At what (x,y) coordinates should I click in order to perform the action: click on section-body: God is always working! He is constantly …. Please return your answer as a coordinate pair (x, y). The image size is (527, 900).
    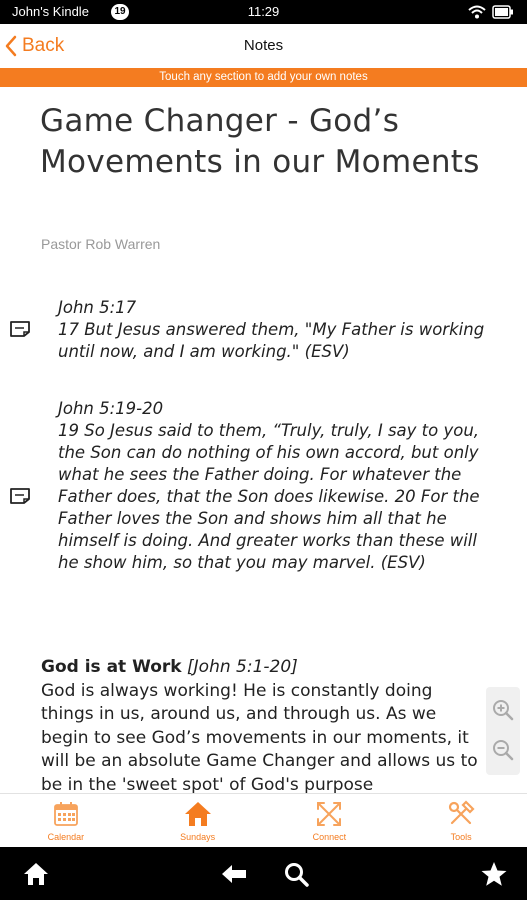
    Looking at the image, I should click on (259, 737).